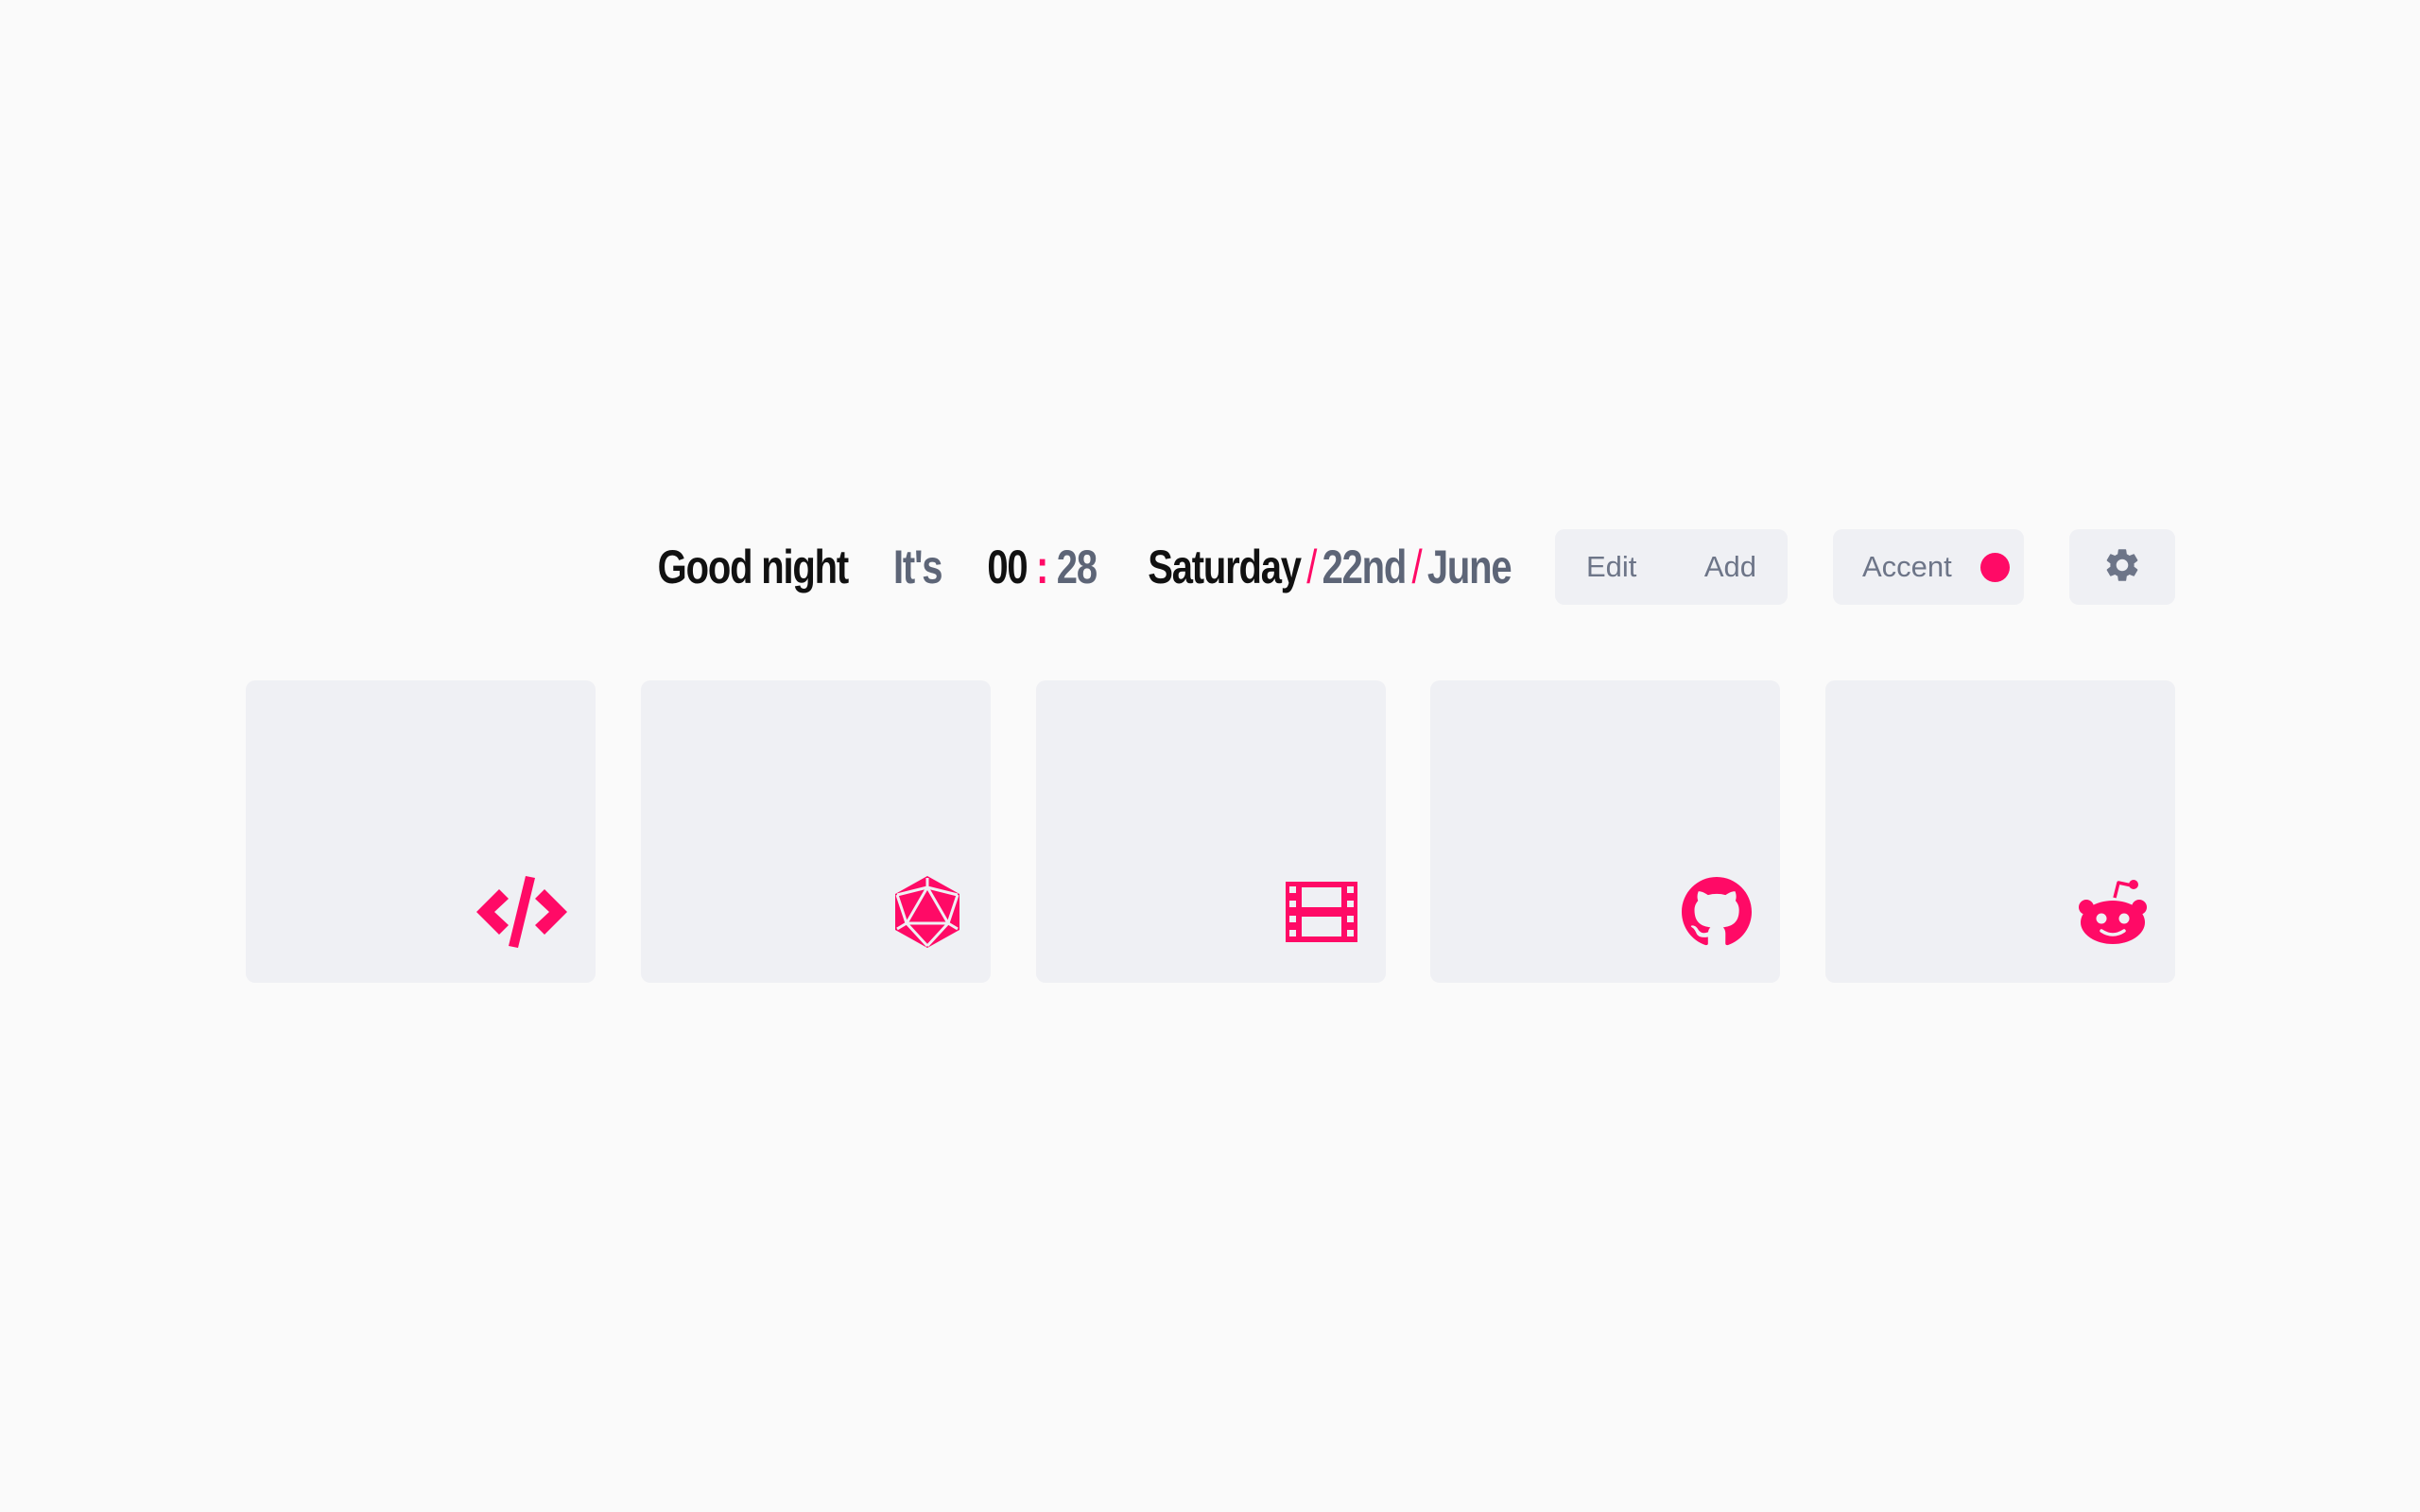 This screenshot has width=2420, height=1512. Describe the element at coordinates (1730, 567) in the screenshot. I see `add-button: Add` at that location.